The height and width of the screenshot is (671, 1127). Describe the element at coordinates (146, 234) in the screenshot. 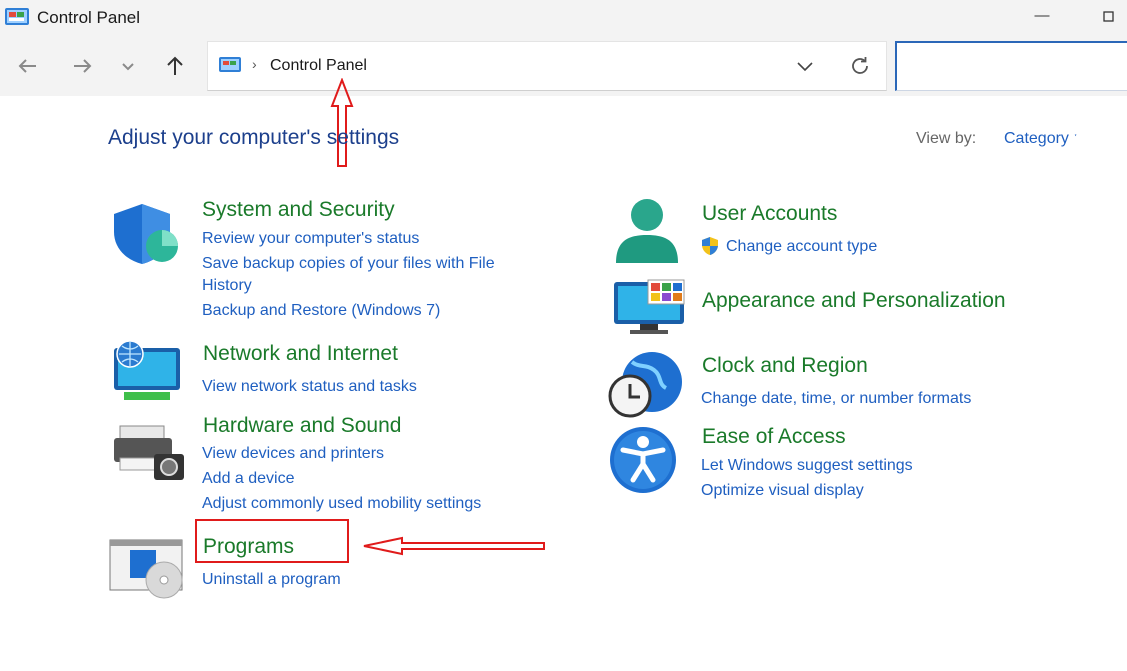

I see `shield-icon` at that location.